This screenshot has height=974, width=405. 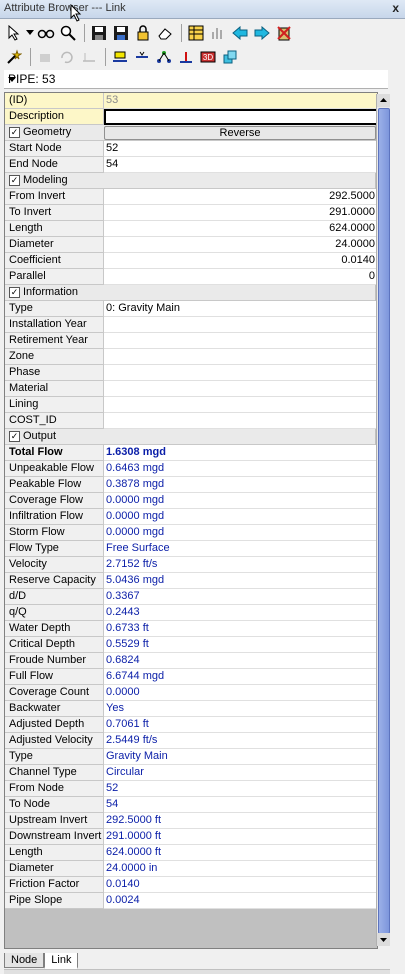 I want to click on grid-row-type: Type 0: Gravity Main, so click(x=191, y=309).